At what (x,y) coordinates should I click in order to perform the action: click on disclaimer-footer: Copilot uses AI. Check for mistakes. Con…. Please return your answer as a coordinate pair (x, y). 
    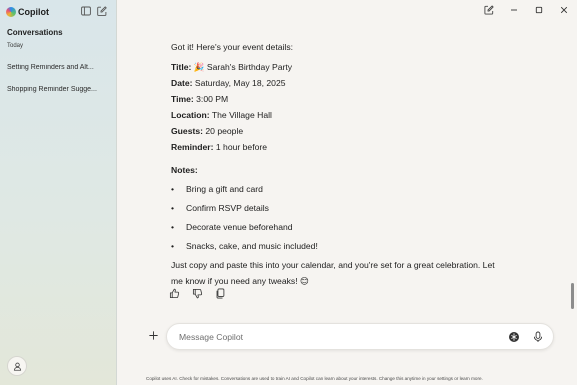
    Looking at the image, I should click on (351, 378).